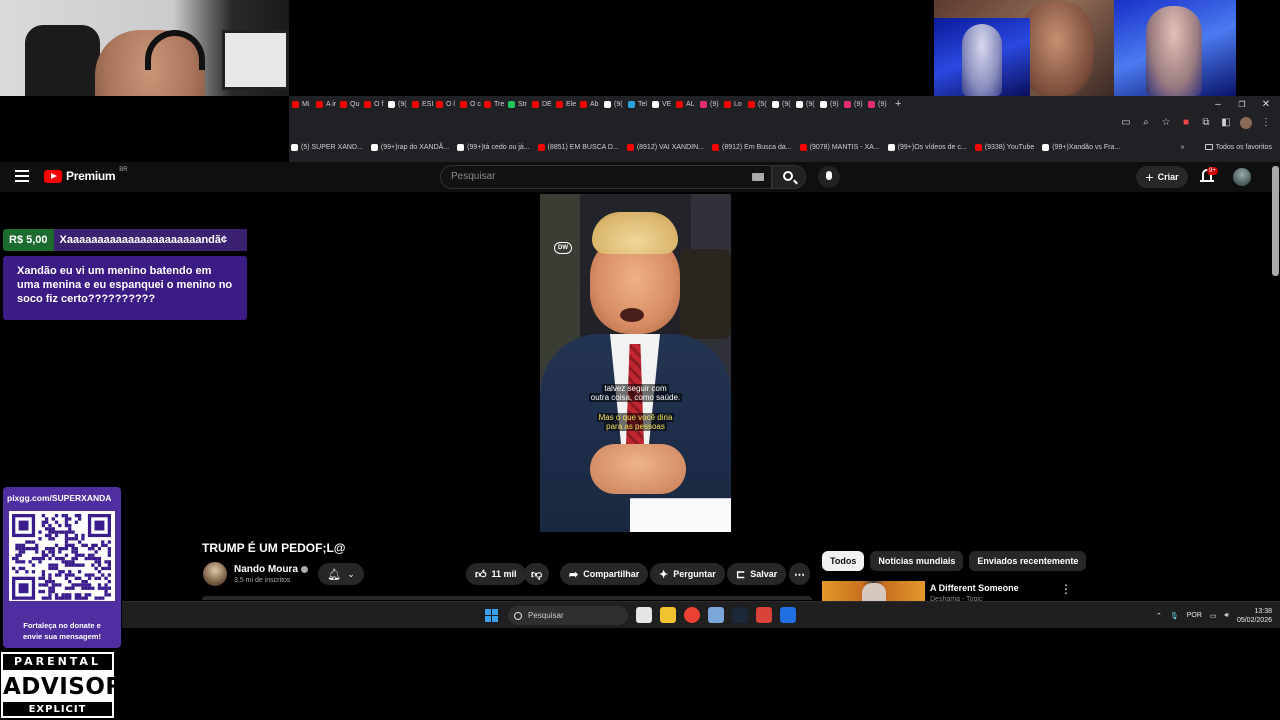  What do you see at coordinates (917, 561) in the screenshot?
I see `filter-chip: Notícias mundiais` at bounding box center [917, 561].